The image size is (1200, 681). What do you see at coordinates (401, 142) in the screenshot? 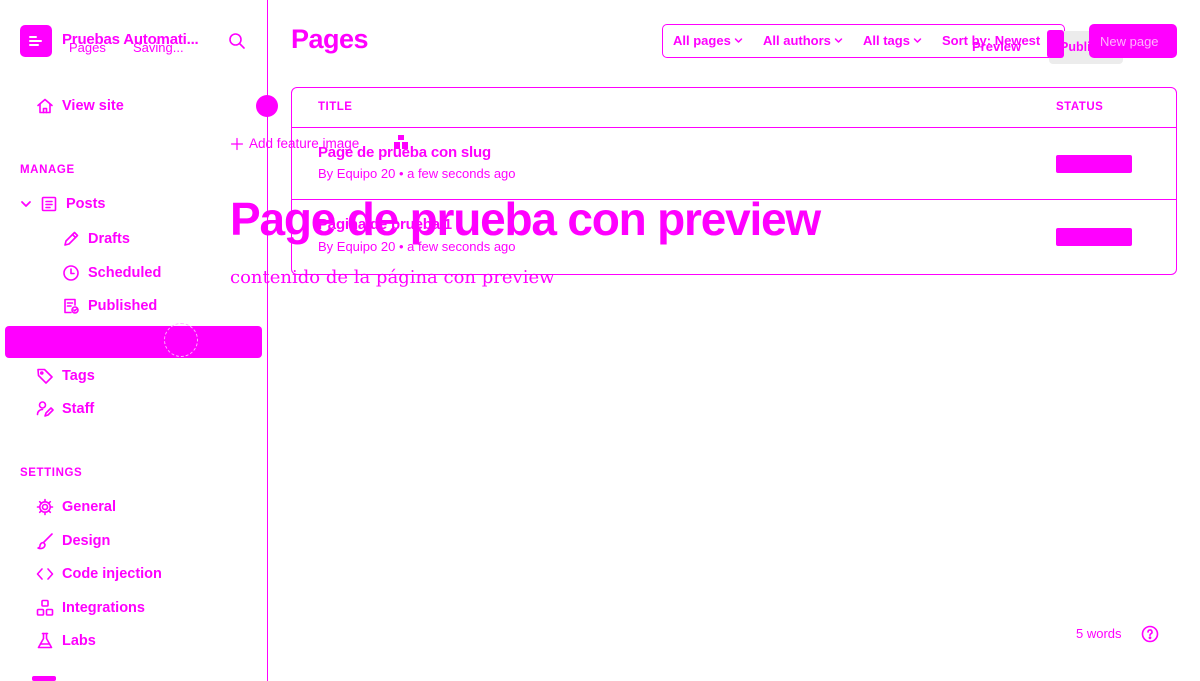
I see `image-drag-icon` at bounding box center [401, 142].